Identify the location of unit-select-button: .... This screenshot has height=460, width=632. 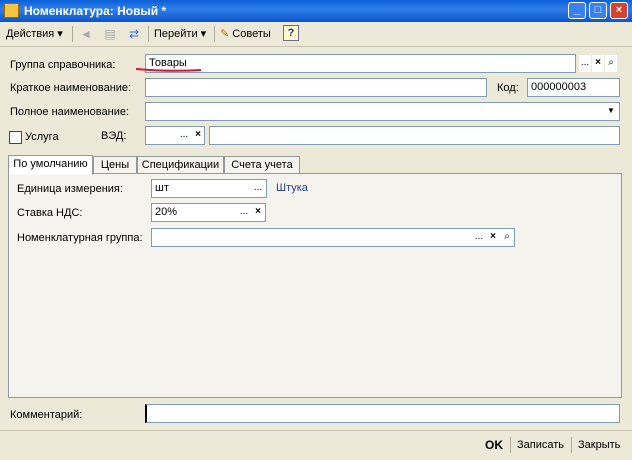
(258, 188).